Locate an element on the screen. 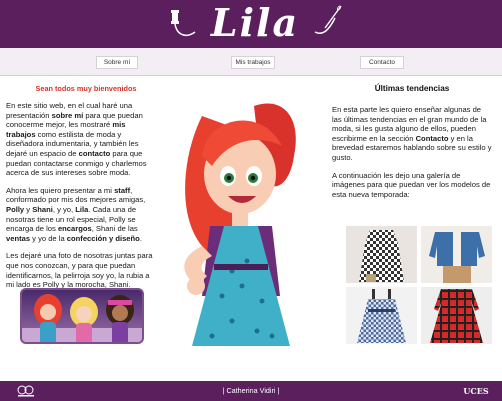 The width and height of the screenshot is (502, 401). nav-contacto: Contacto is located at coordinates (382, 62).